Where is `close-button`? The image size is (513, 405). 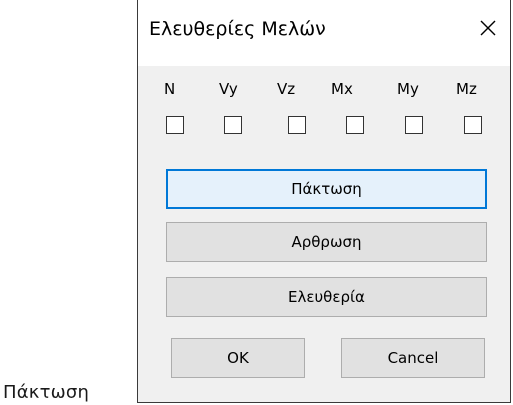 close-button is located at coordinates (488, 28).